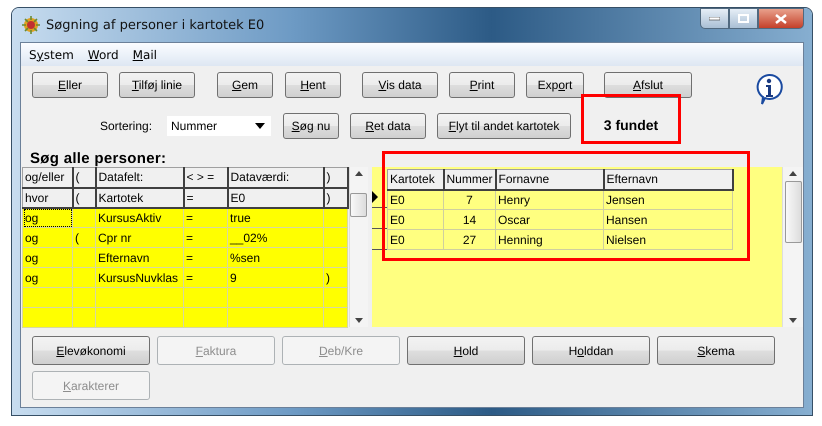 The width and height of the screenshot is (822, 426). I want to click on row-header-cell: hvor, so click(47, 198).